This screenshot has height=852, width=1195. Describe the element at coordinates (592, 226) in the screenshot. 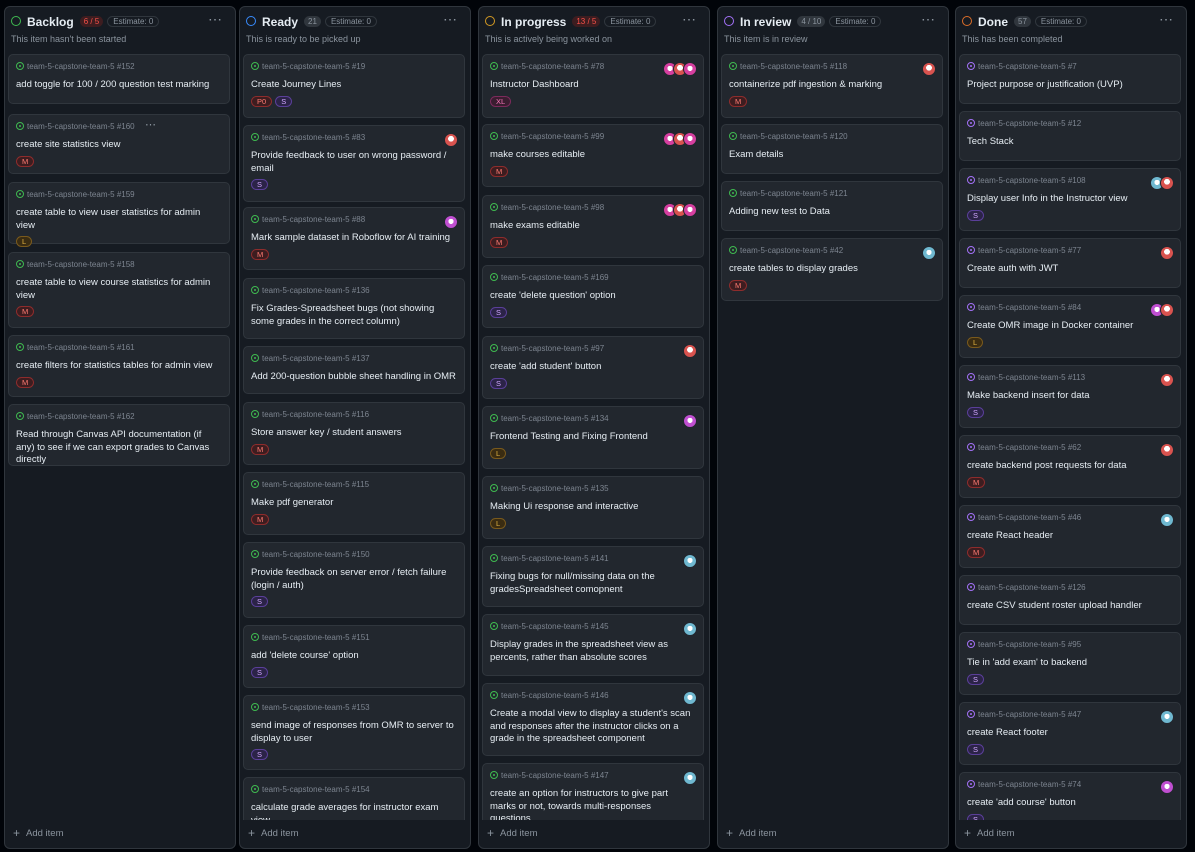

I see `issue-title: make exams editable` at that location.